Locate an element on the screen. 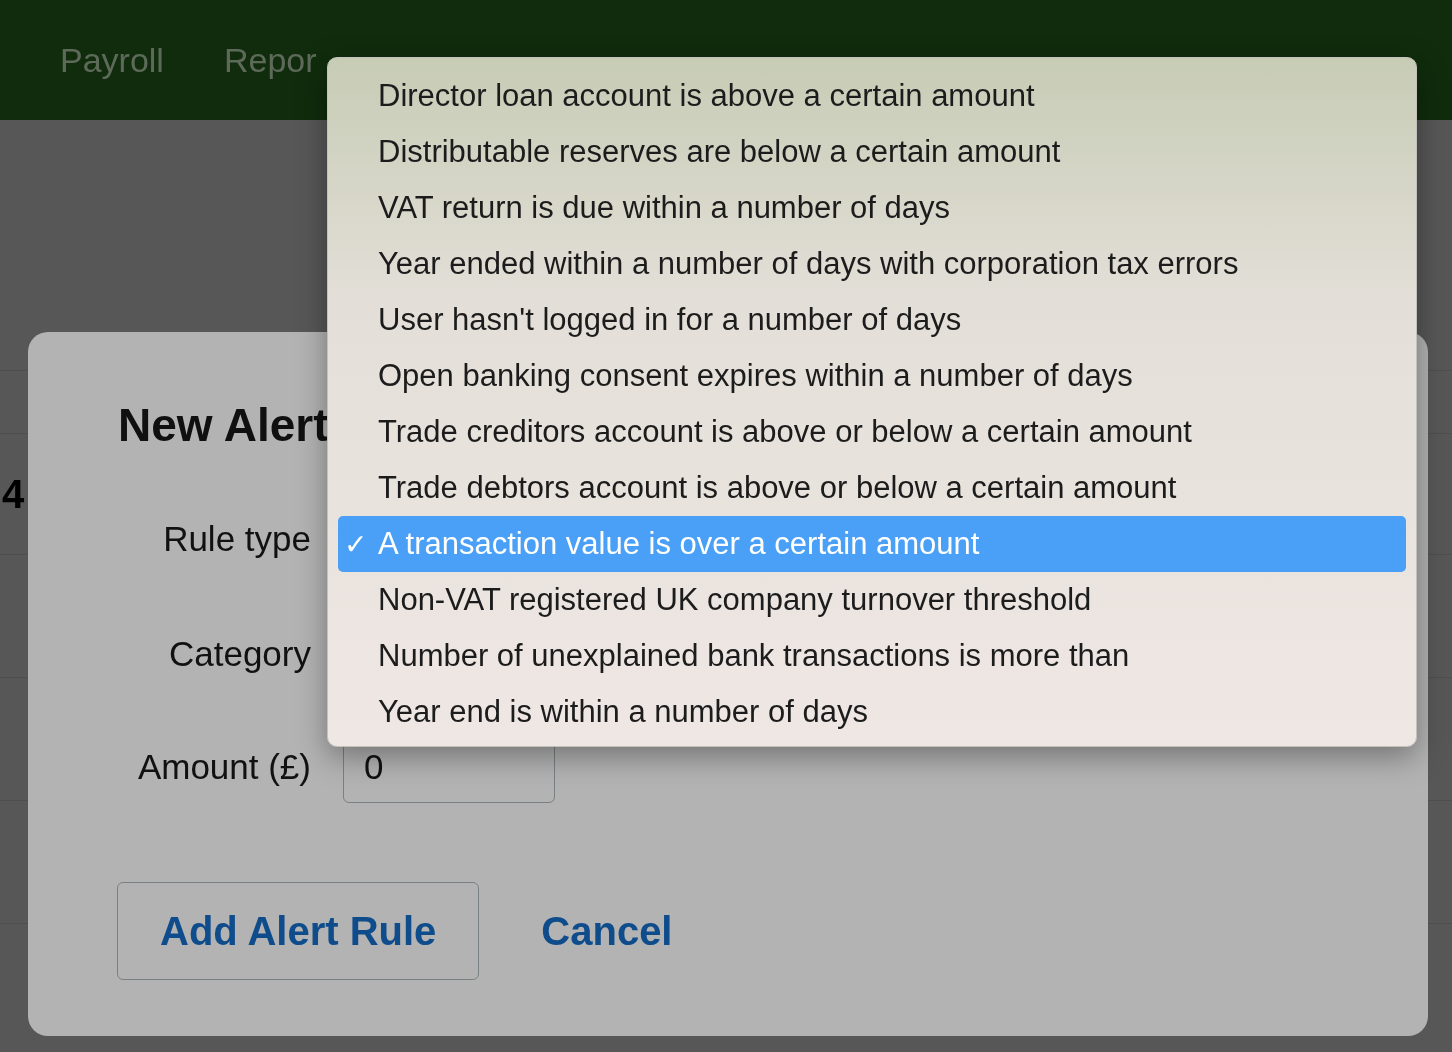 This screenshot has width=1452, height=1052. menu-option: Trade creditors account is above or below a certain amount is located at coordinates (872, 432).